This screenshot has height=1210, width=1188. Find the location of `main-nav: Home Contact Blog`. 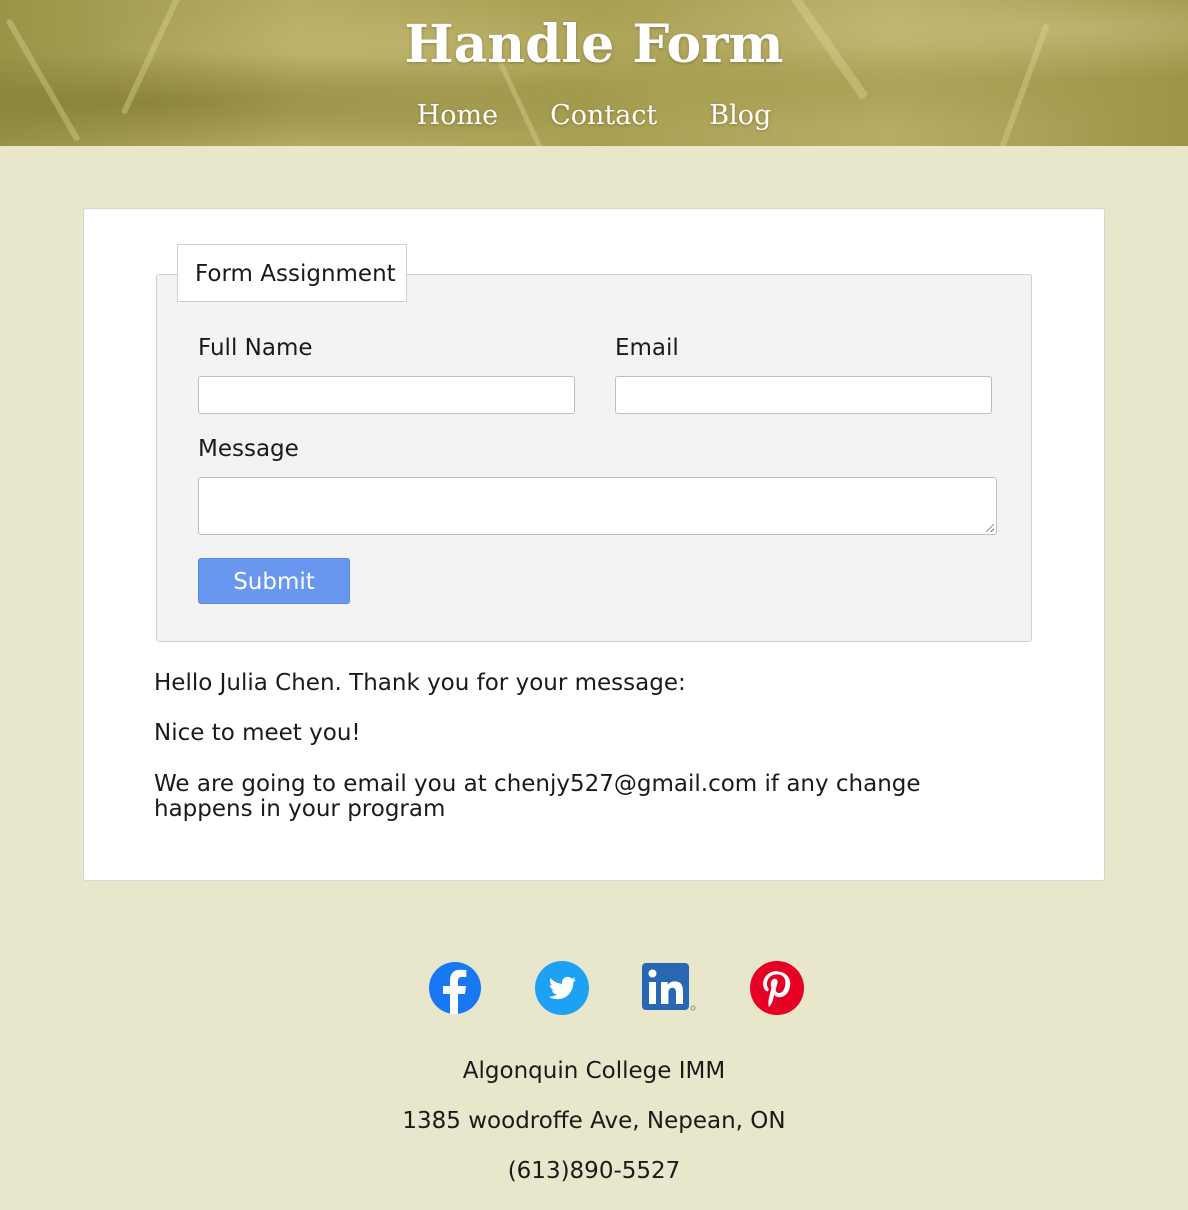

main-nav: Home Contact Blog is located at coordinates (594, 115).